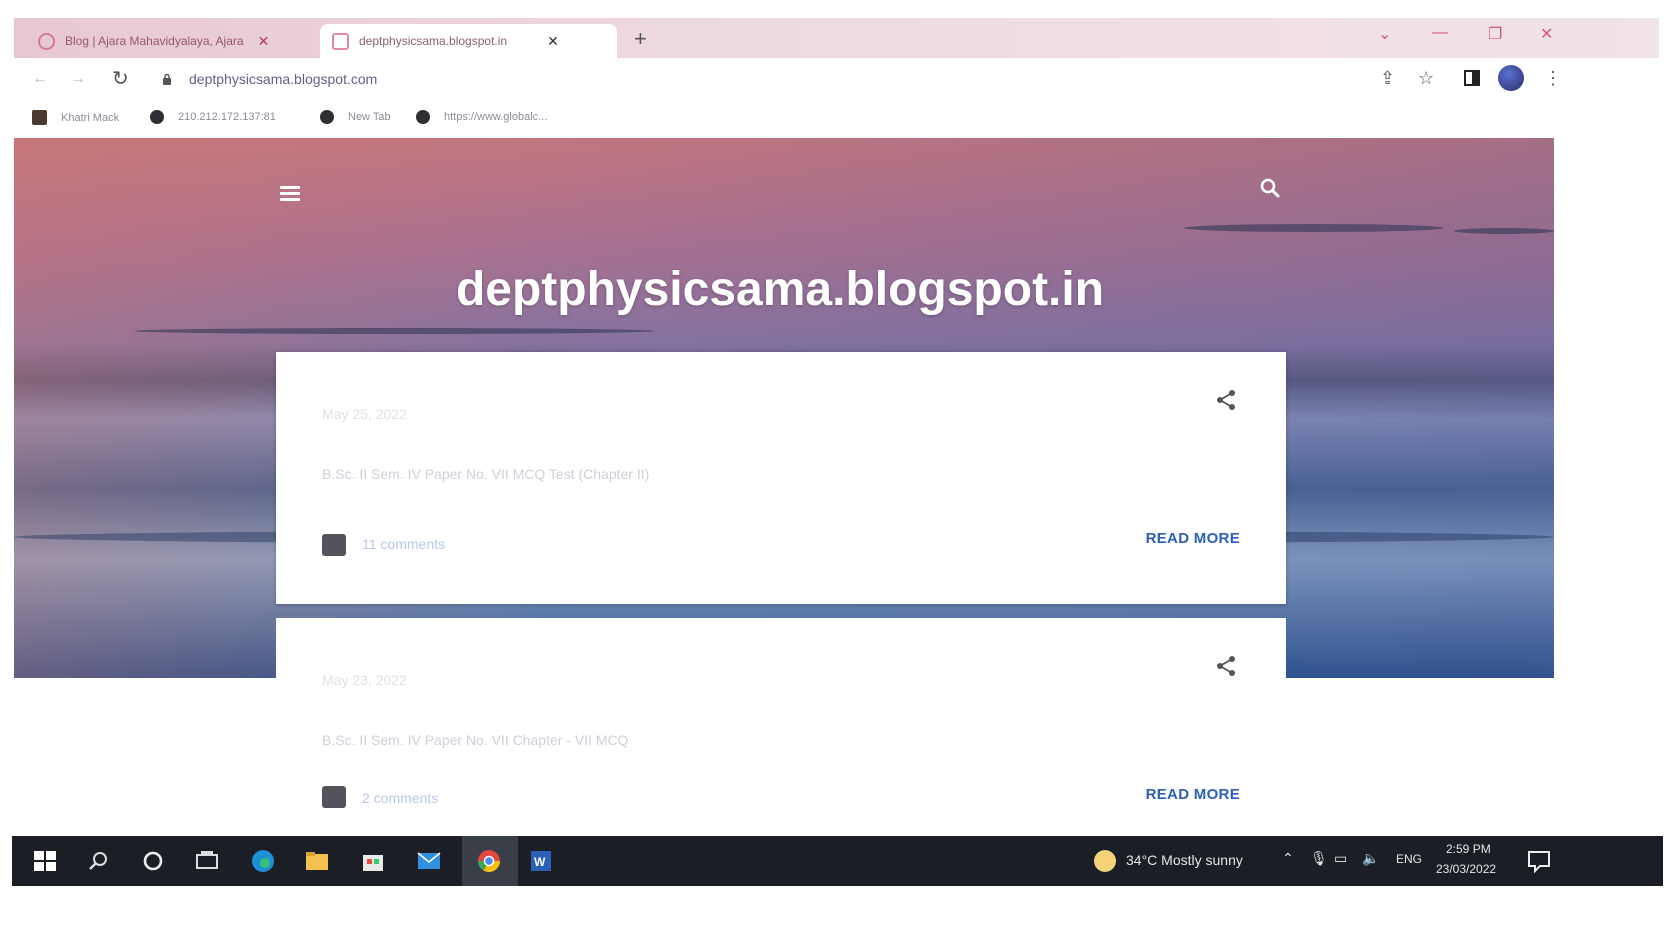 The height and width of the screenshot is (942, 1673). I want to click on tab-active: deptphysicsama.blogspot.in ✕, so click(468, 41).